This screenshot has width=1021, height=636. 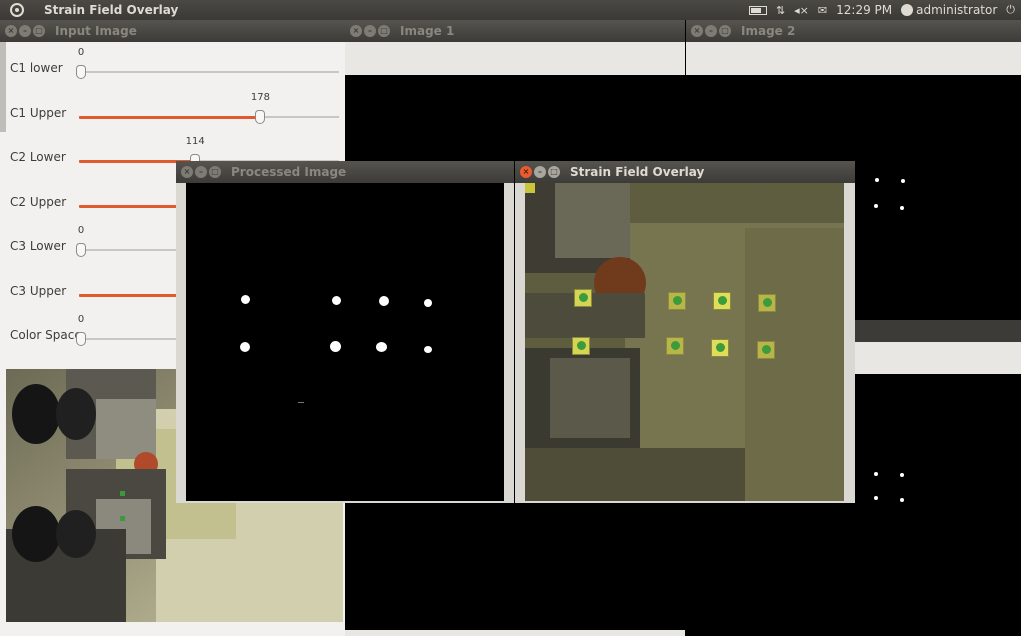 What do you see at coordinates (111, 10) in the screenshot?
I see `active-app-title: Strain Field Overlay` at bounding box center [111, 10].